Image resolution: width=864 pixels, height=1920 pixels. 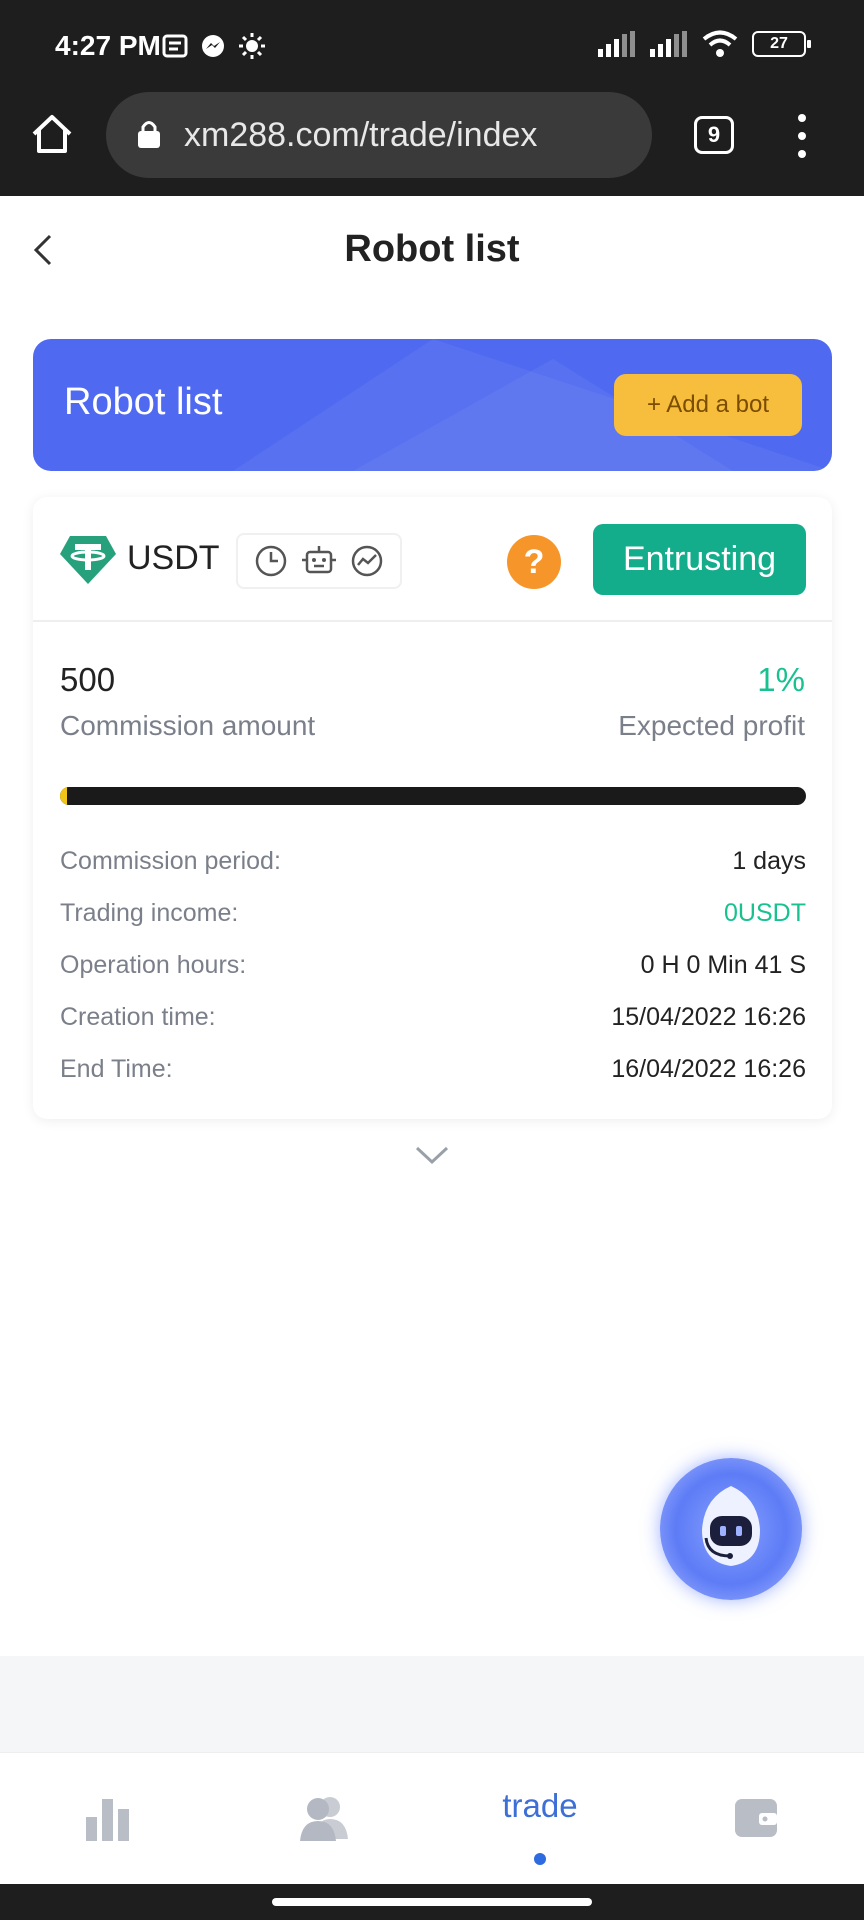 I want to click on nav-item-market, so click(x=108, y=1819).